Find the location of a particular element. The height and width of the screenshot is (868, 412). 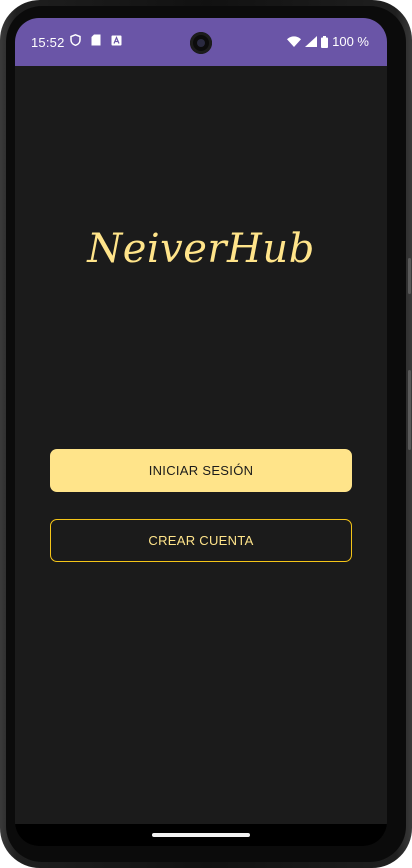

navigation-bar is located at coordinates (201, 835).